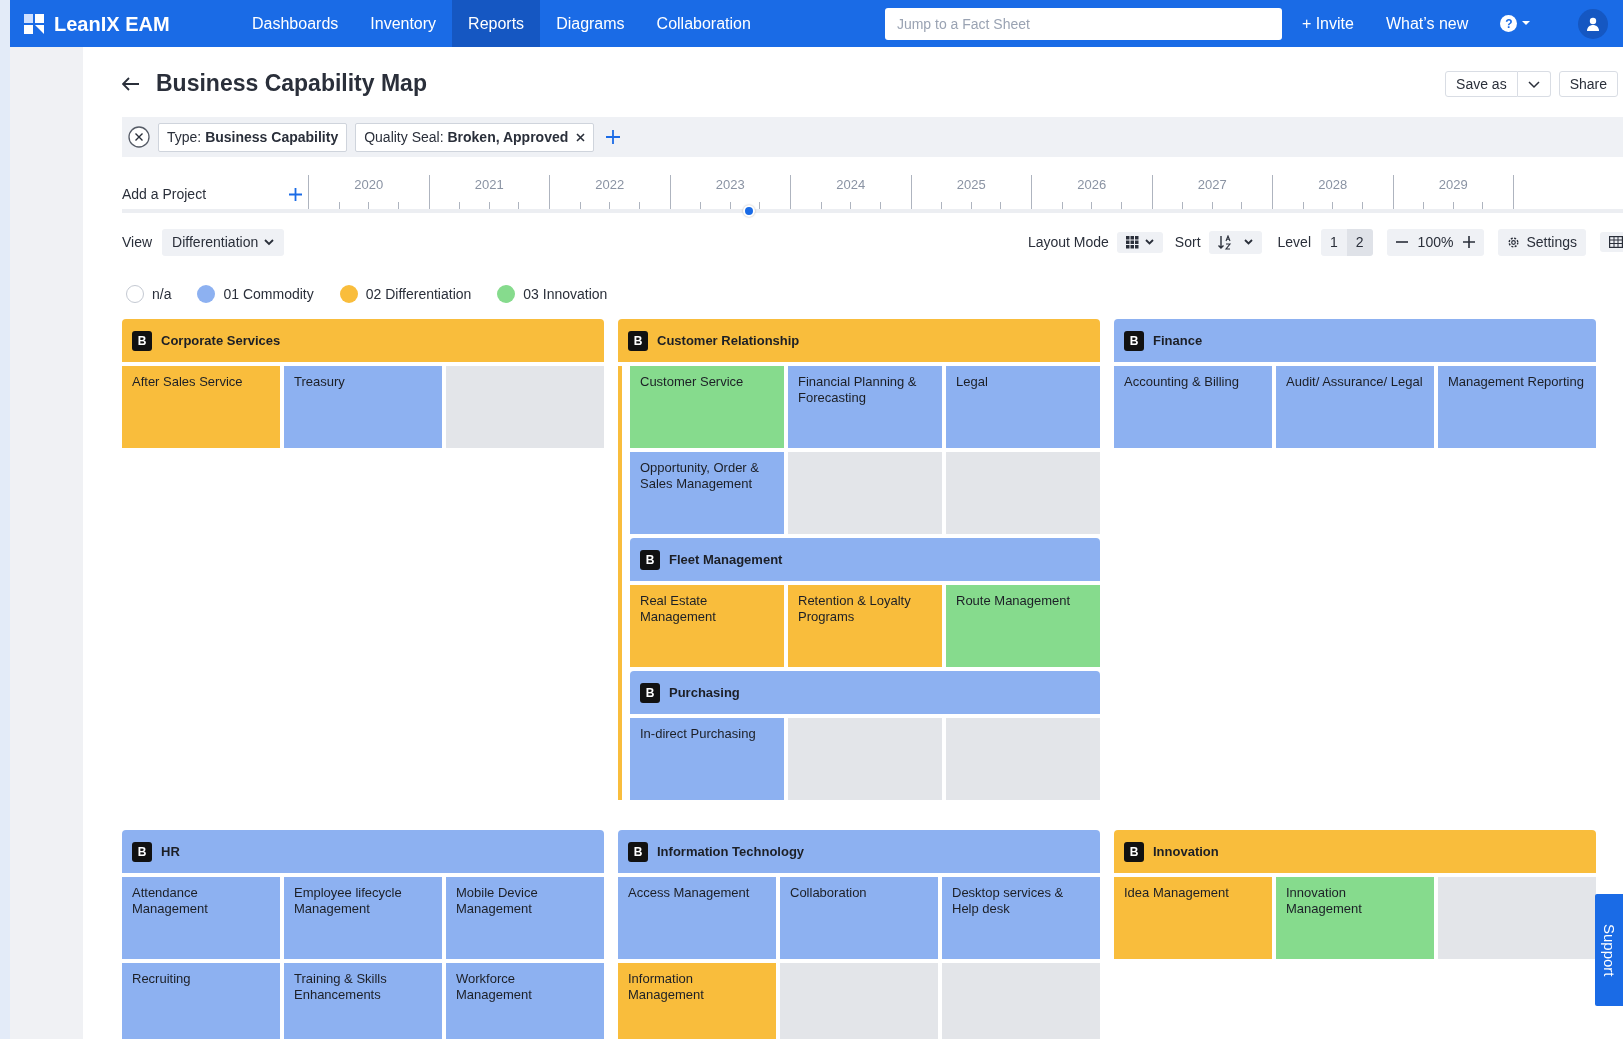 Image resolution: width=1623 pixels, height=1039 pixels. I want to click on capability-tile: Attendance Management, so click(201, 918).